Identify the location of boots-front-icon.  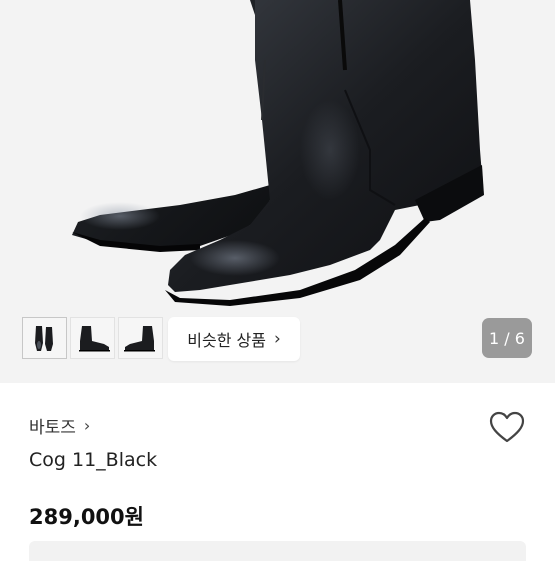
(43, 338).